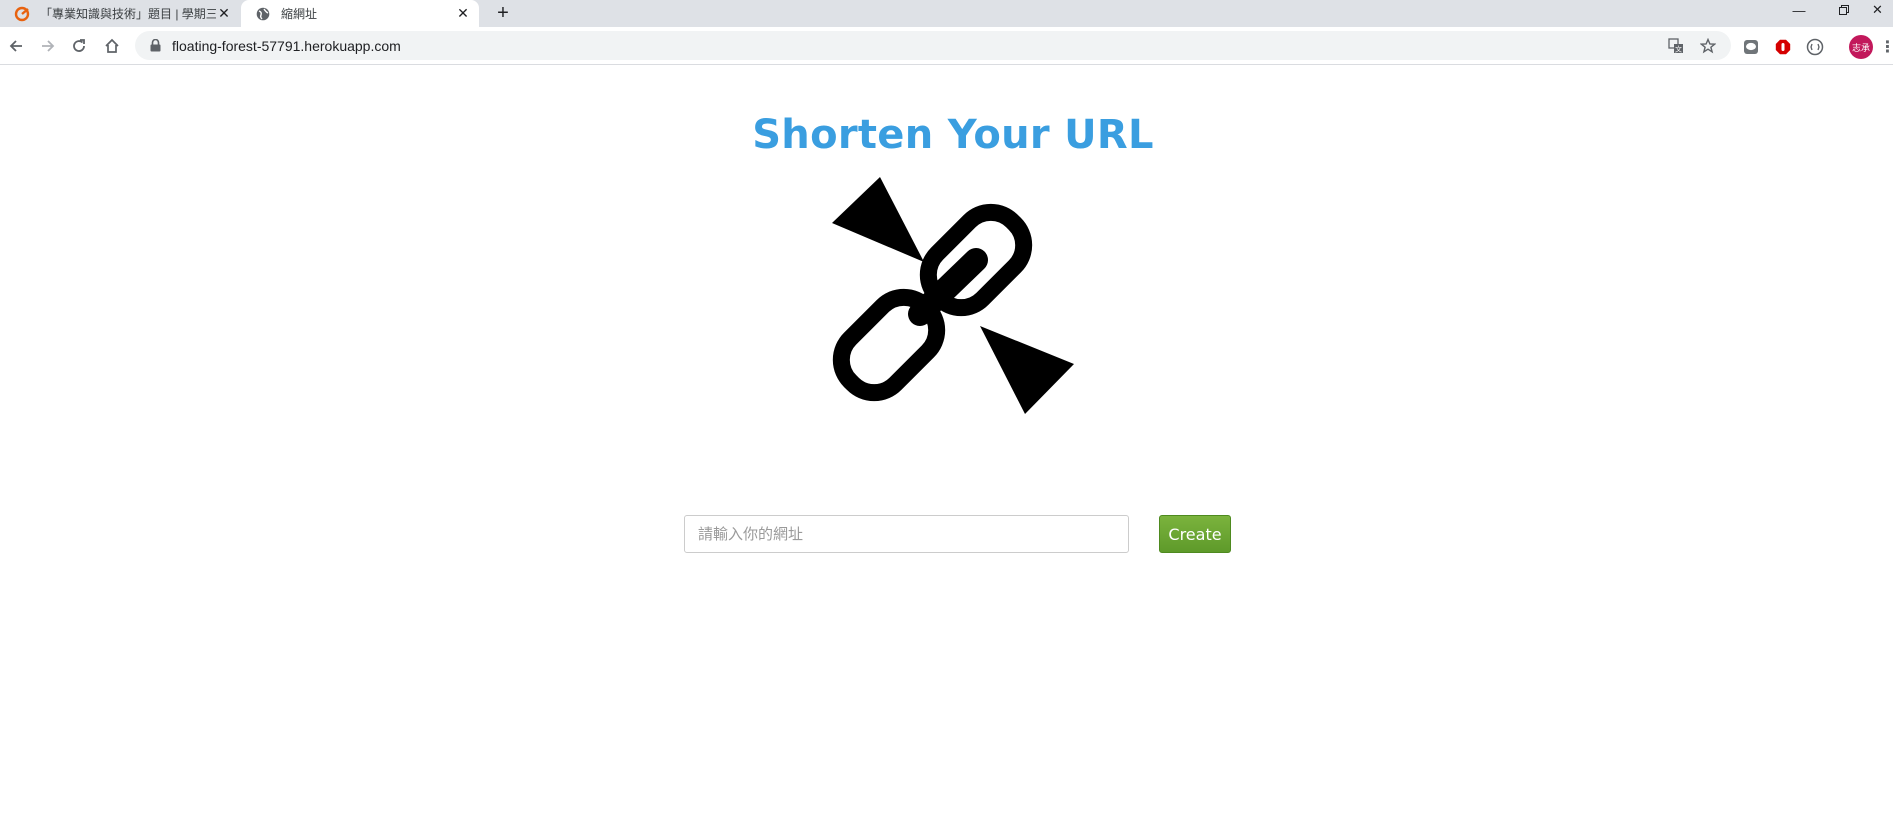 This screenshot has height=833, width=1893. I want to click on line-extension-icon, so click(1751, 47).